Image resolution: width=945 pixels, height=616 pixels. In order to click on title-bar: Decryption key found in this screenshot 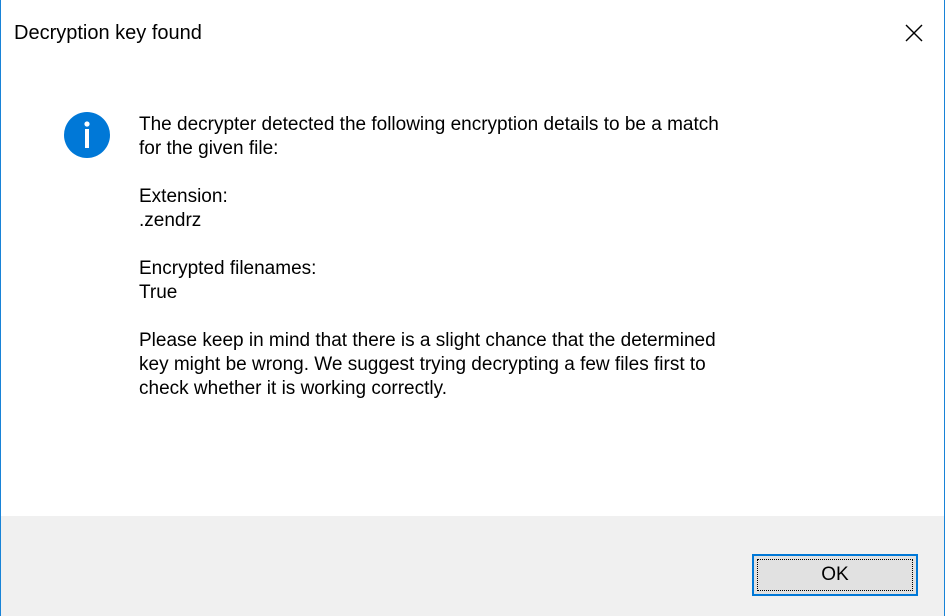, I will do `click(472, 33)`.